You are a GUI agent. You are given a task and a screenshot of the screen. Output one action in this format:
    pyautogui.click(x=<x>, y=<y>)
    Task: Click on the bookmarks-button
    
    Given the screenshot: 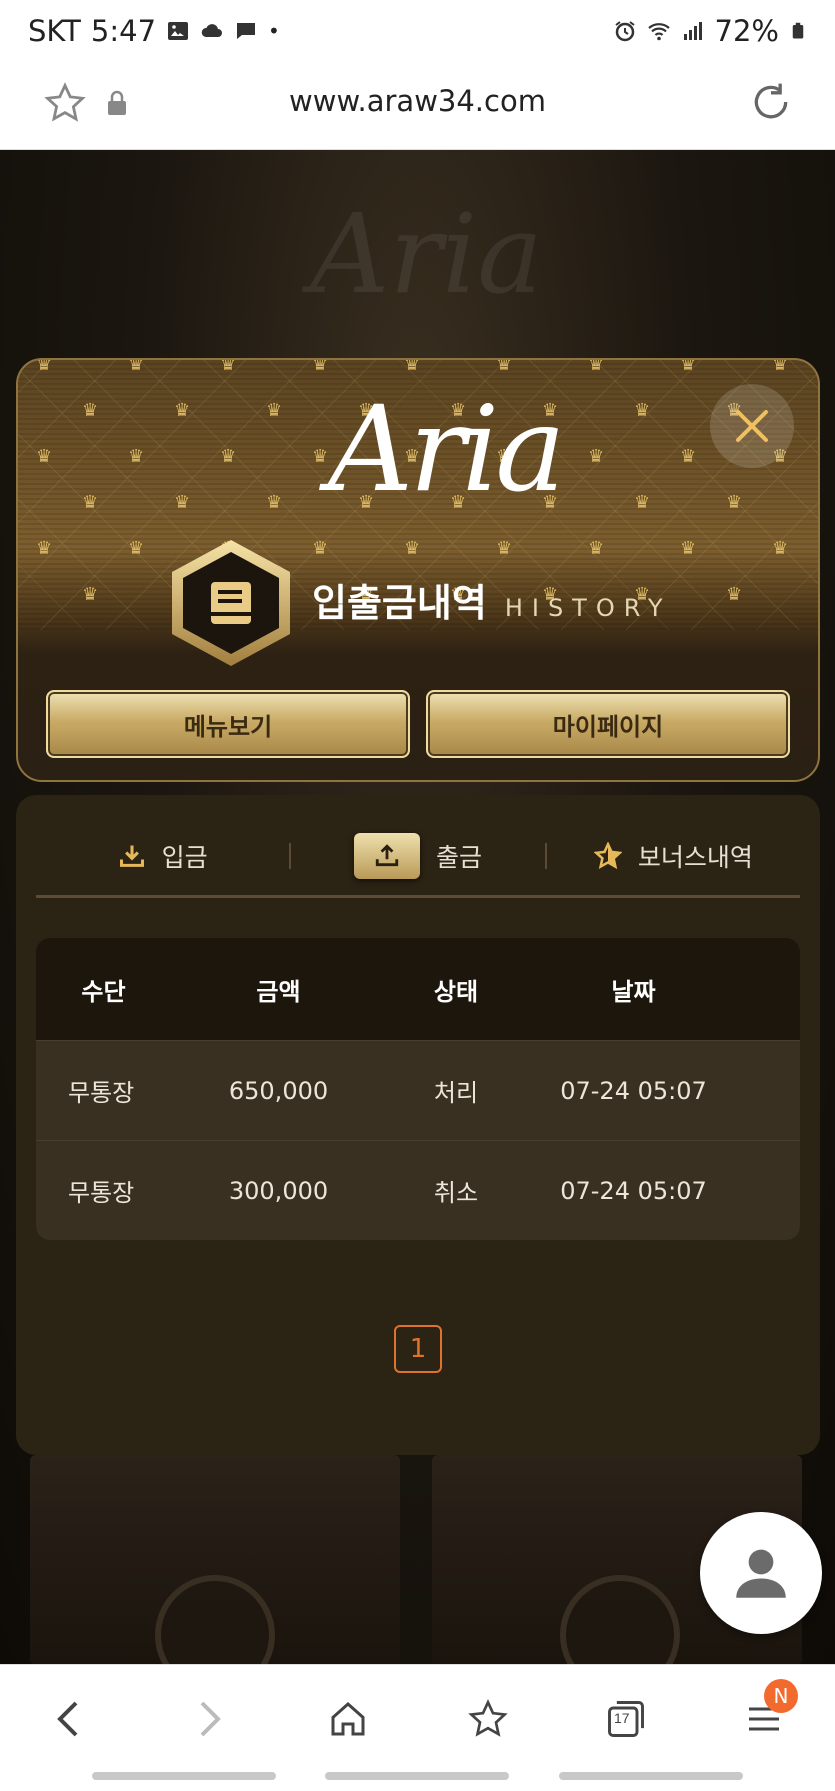 What is the action you would take?
    pyautogui.click(x=488, y=1719)
    